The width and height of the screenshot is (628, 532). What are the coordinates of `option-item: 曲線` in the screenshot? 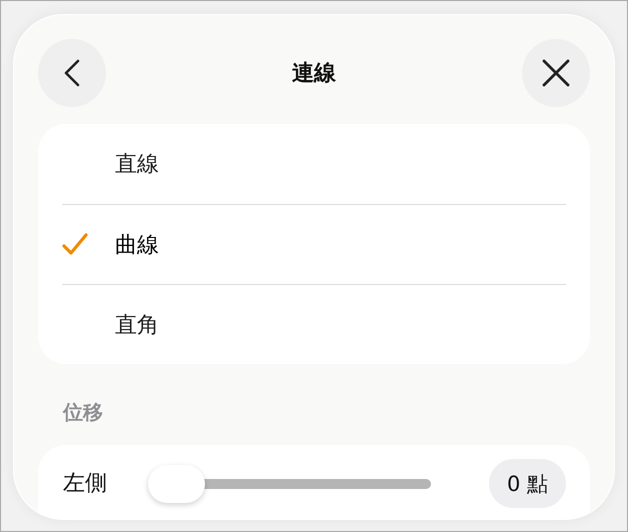 It's located at (314, 244).